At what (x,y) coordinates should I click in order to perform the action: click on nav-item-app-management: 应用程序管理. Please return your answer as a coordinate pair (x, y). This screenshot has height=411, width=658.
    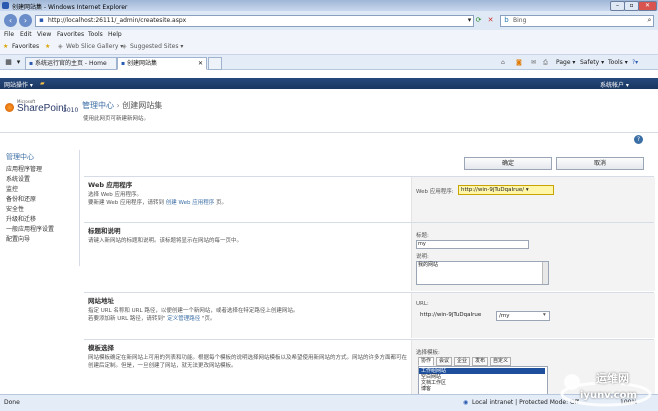
    Looking at the image, I should click on (24, 168).